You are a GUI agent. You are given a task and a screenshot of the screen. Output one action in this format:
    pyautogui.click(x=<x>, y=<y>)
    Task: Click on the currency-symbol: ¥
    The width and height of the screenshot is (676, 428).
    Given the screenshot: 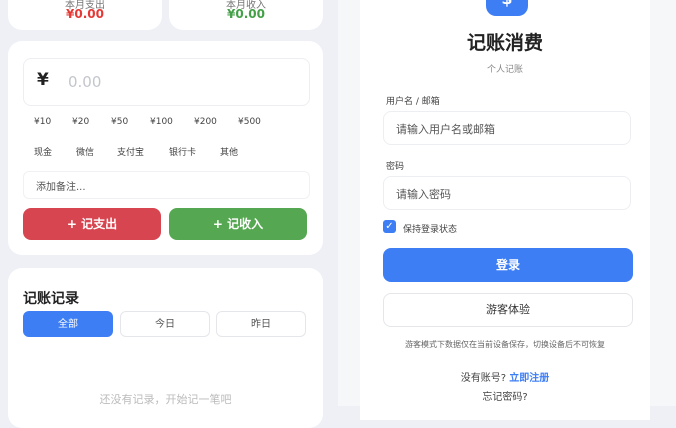 What is the action you would take?
    pyautogui.click(x=43, y=80)
    